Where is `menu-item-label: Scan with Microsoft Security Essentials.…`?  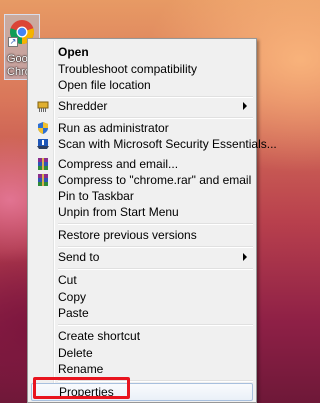 menu-item-label: Scan with Microsoft Security Essentials.… is located at coordinates (167, 144).